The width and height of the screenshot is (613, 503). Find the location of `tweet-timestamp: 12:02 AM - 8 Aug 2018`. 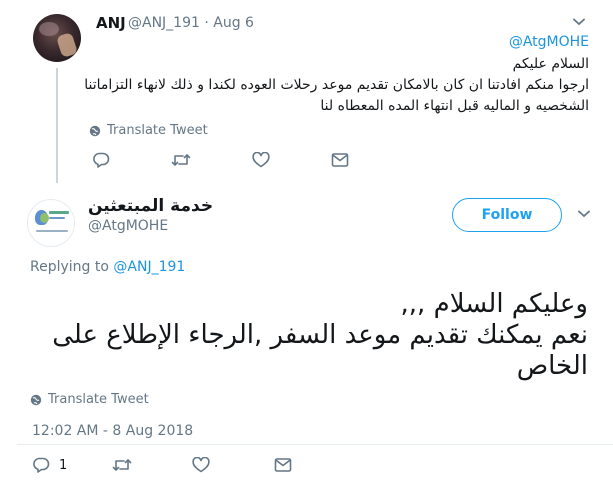

tweet-timestamp: 12:02 AM - 8 Aug 2018 is located at coordinates (112, 431).